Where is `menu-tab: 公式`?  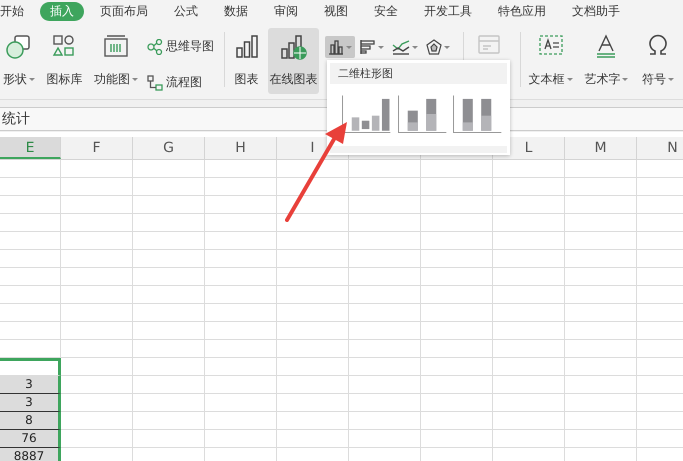
menu-tab: 公式 is located at coordinates (186, 11).